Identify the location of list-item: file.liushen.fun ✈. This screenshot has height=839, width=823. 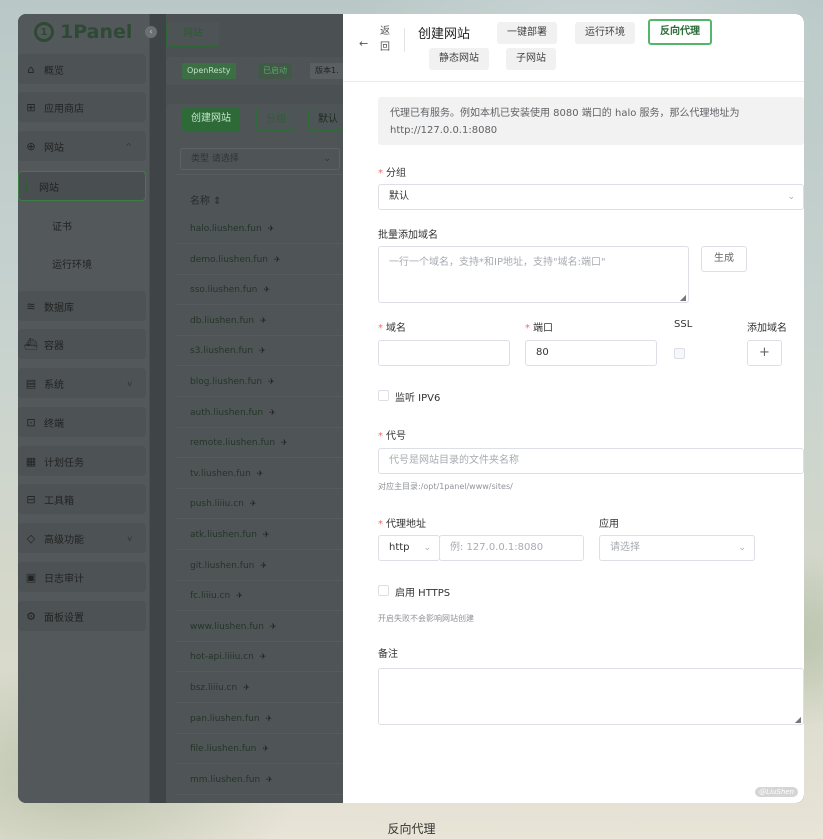
(229, 749).